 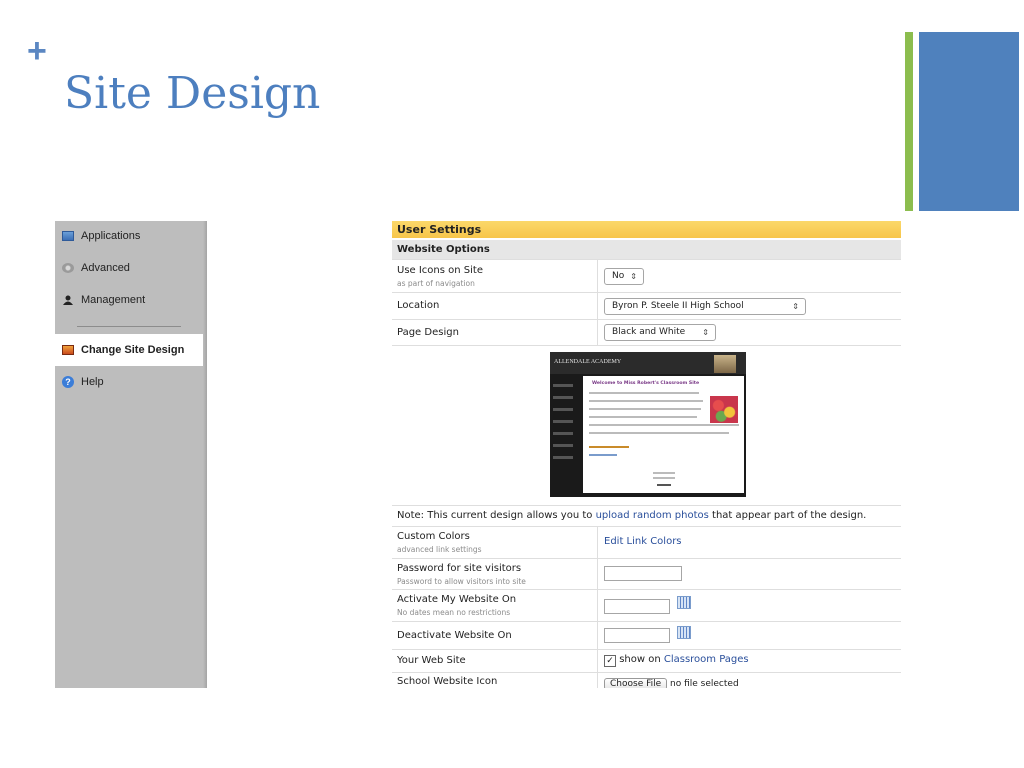 I want to click on select-value: Byron P. Steele II High School, so click(x=678, y=306).